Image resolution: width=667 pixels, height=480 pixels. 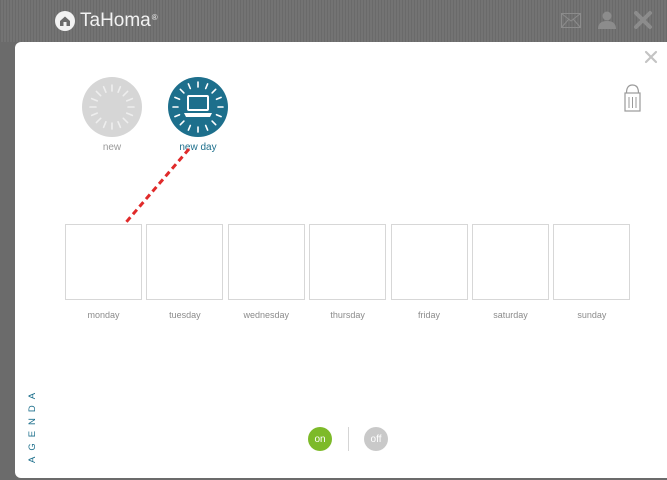 I want to click on scenario-new-day: new day, so click(x=198, y=115).